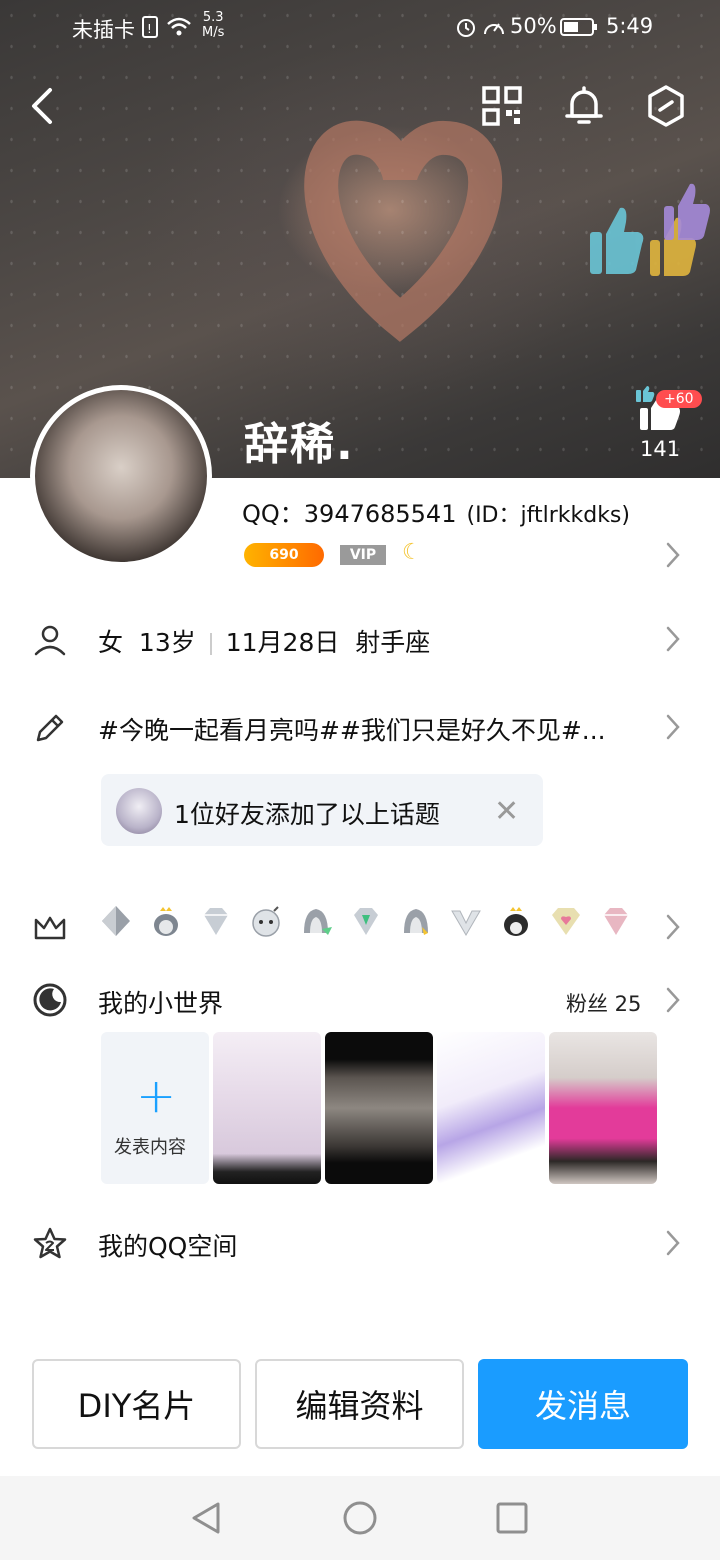  What do you see at coordinates (50, 1000) in the screenshot?
I see `small-world-icon` at bounding box center [50, 1000].